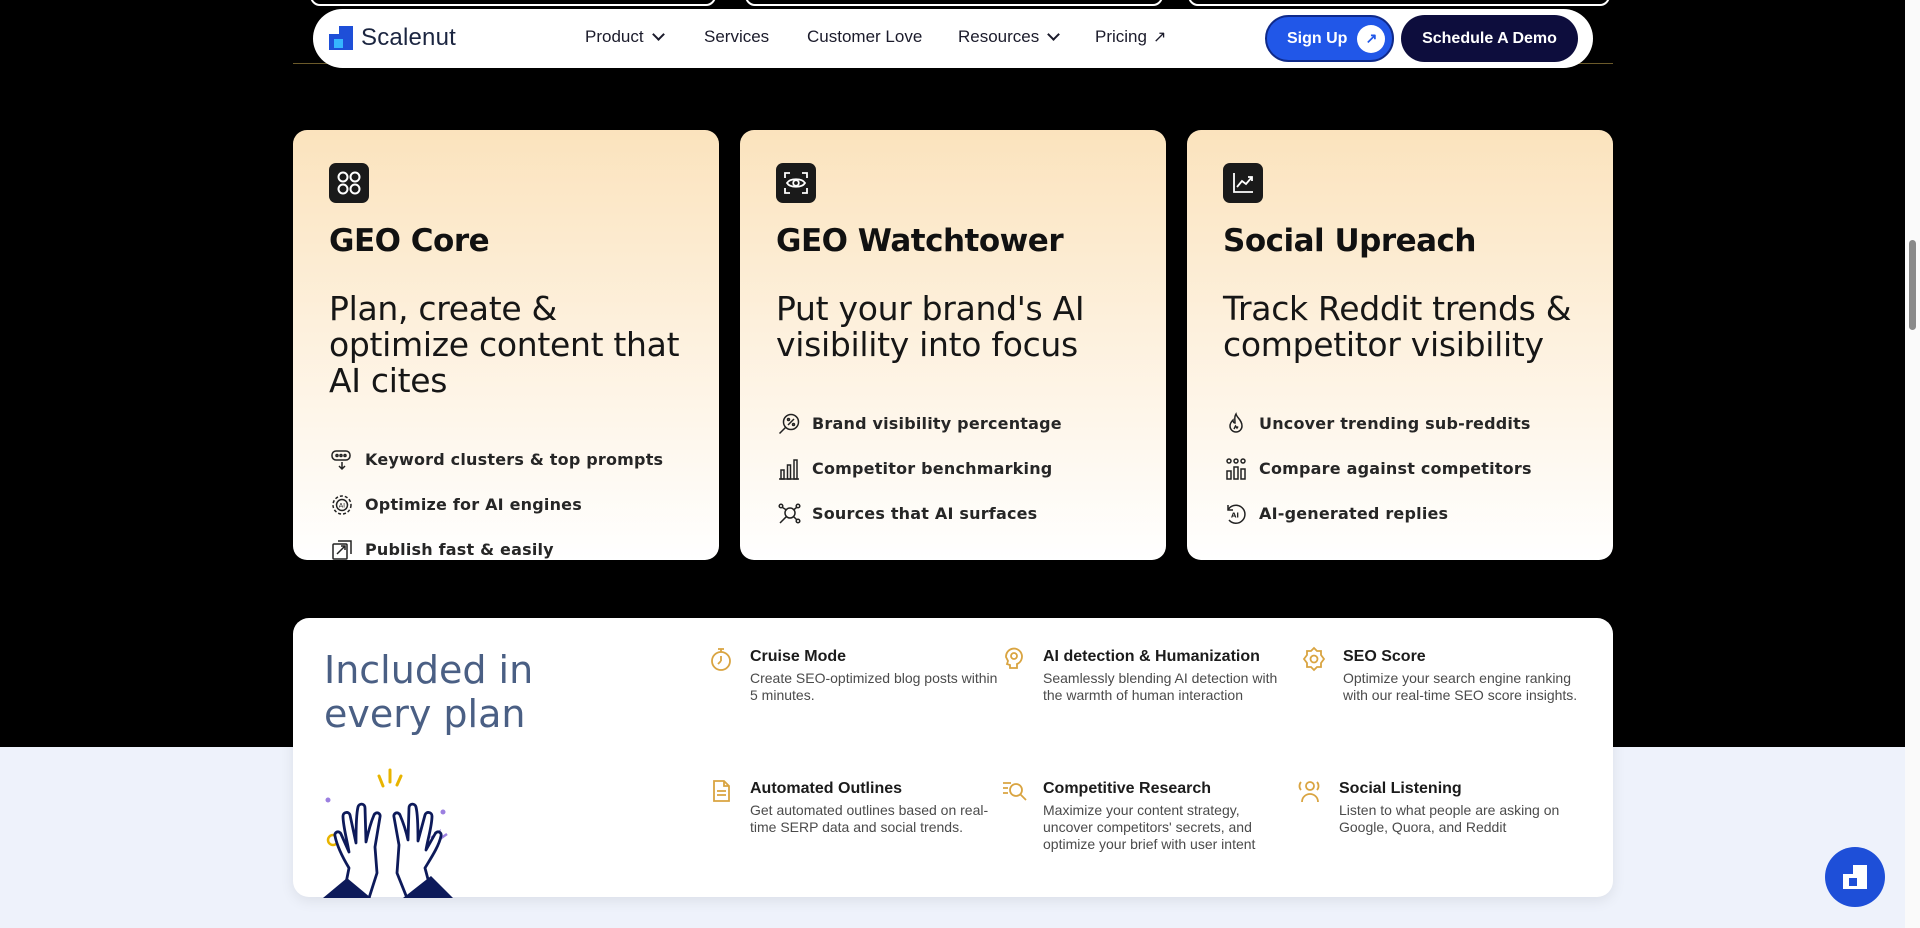  I want to click on schedule-demo-button: Schedule A Demo, so click(1489, 38).